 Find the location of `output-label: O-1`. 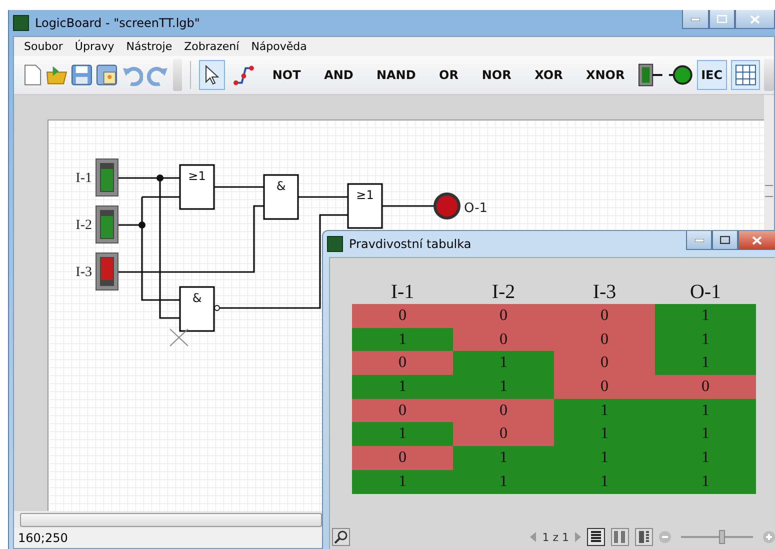

output-label: O-1 is located at coordinates (476, 208).